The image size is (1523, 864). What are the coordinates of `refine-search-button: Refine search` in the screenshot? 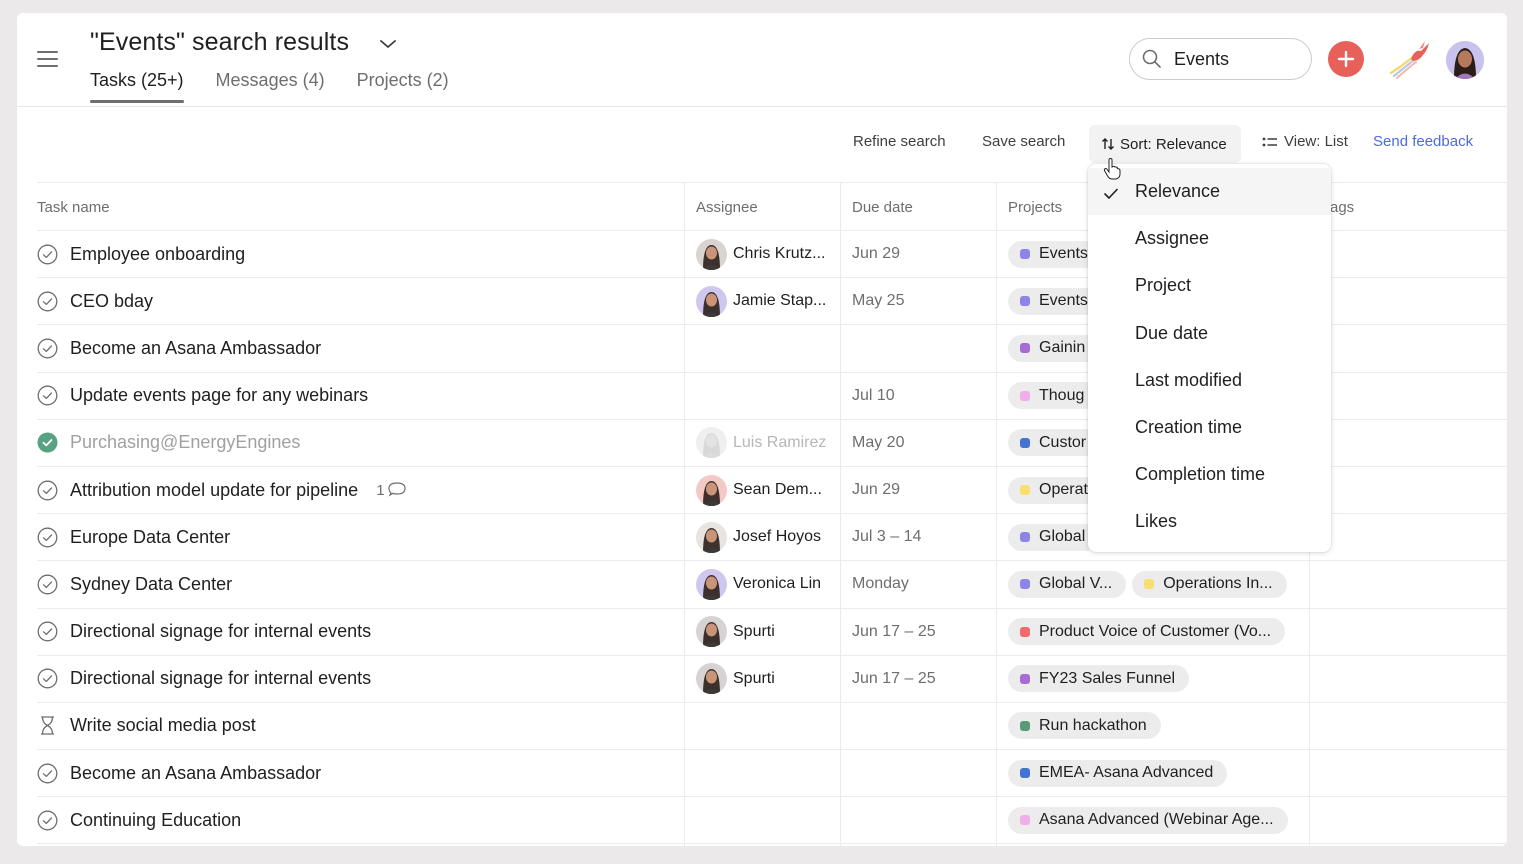 It's located at (899, 141).